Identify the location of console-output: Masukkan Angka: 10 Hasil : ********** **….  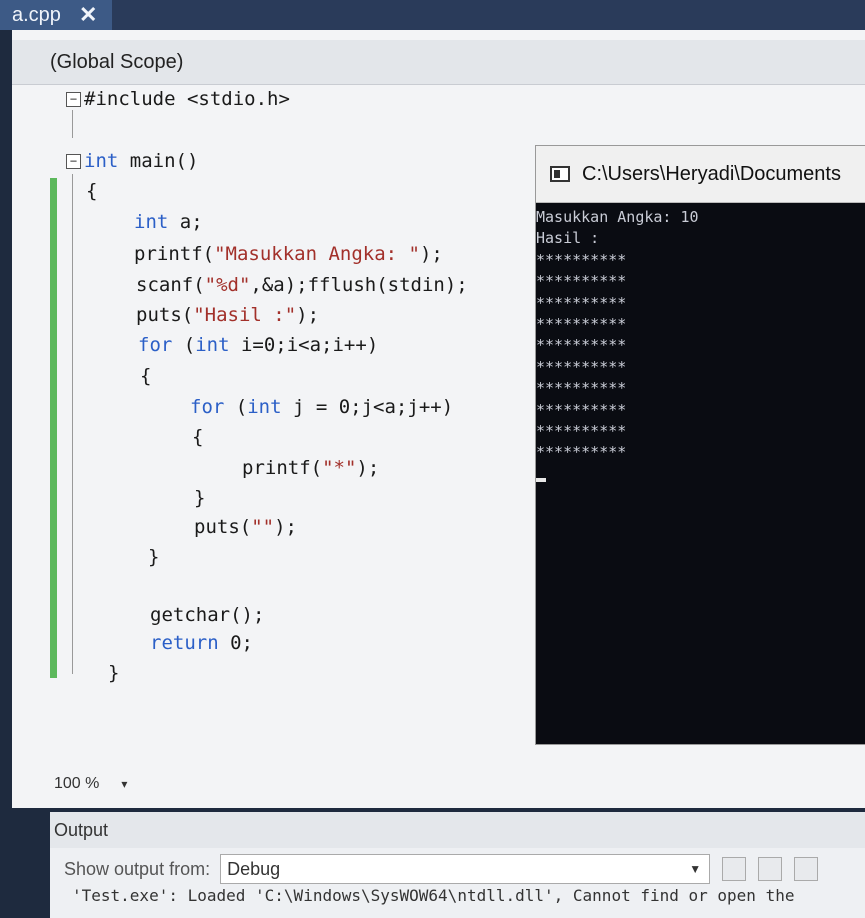
(700, 345).